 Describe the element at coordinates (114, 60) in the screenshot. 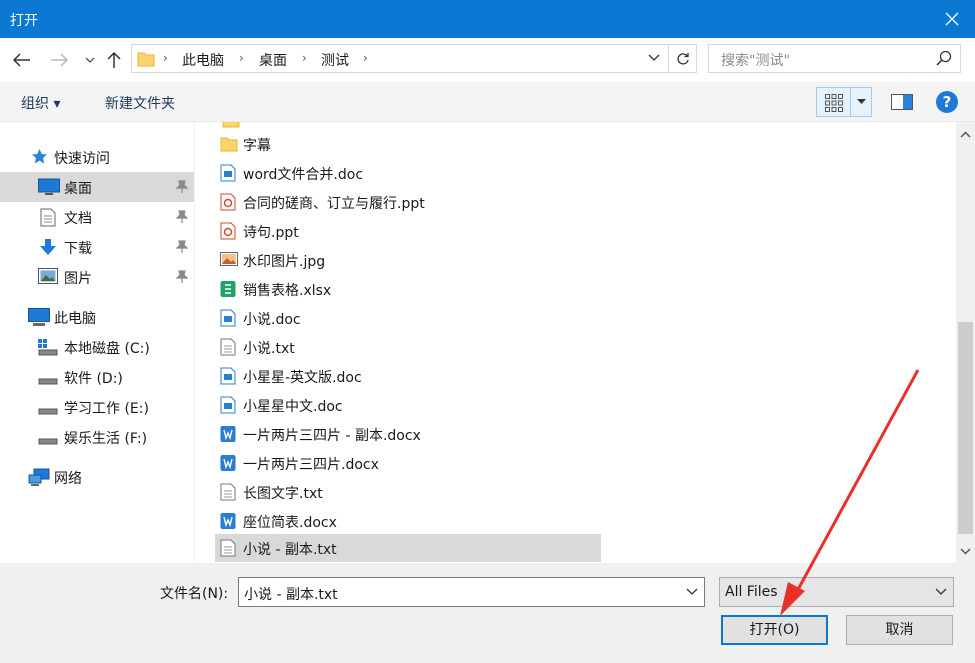

I see `up-arrow-icon` at that location.